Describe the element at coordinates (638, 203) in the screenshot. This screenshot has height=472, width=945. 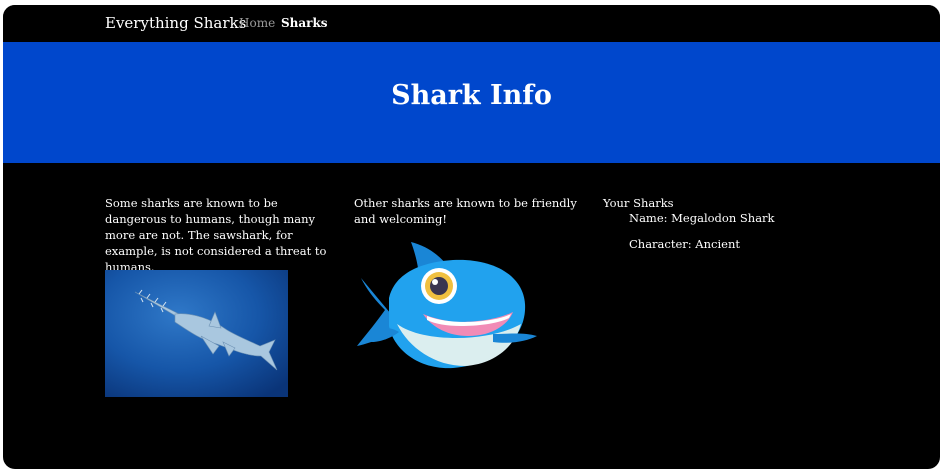
I see `your-sharks-heading: Your Sharks` at that location.